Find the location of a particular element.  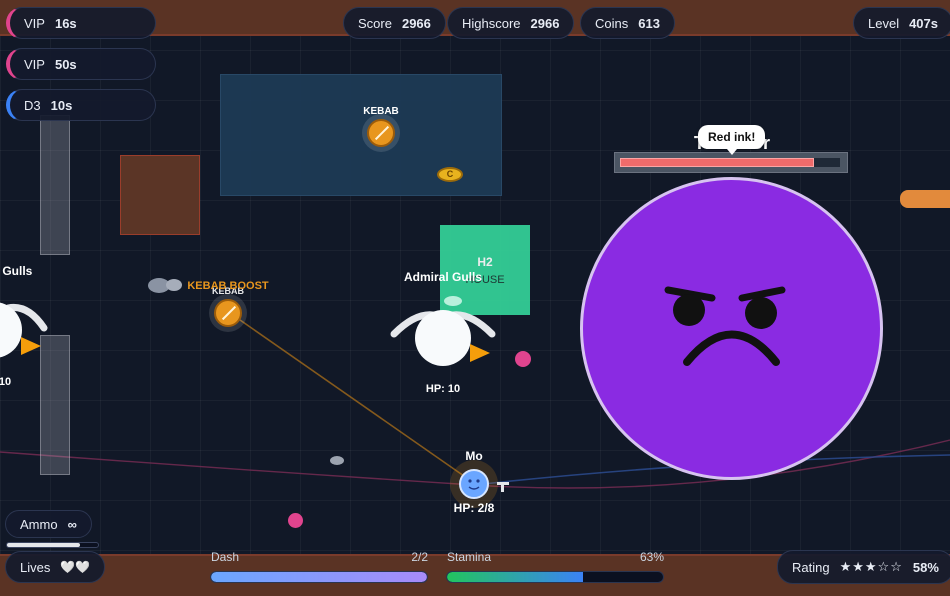

player-avatar is located at coordinates (474, 484).